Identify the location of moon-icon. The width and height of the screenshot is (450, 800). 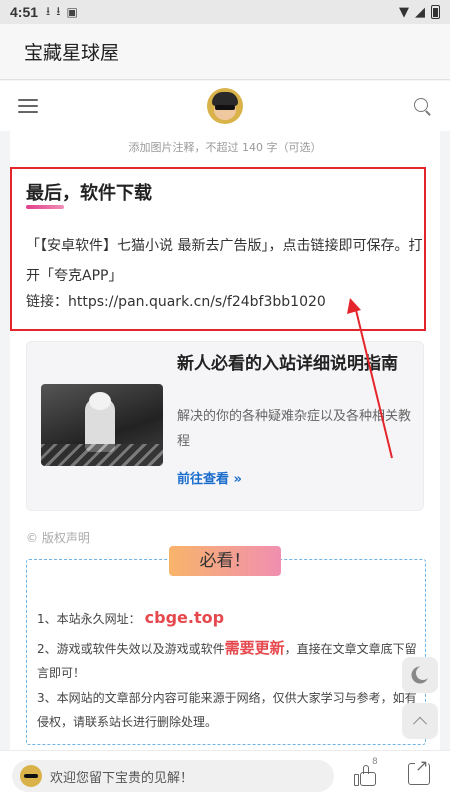
(423, 673).